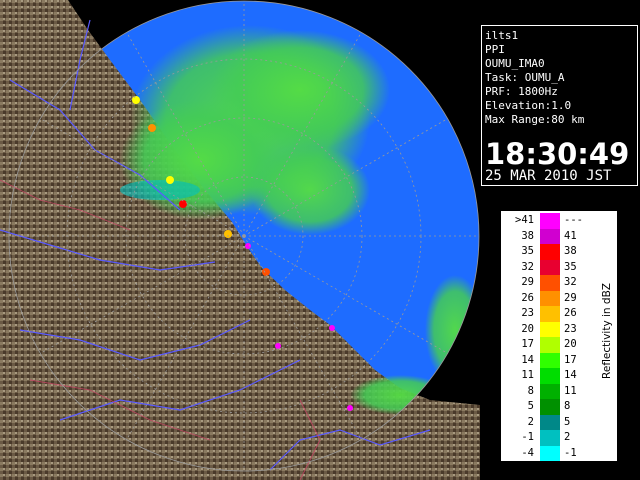 The image size is (640, 480). Describe the element at coordinates (527, 375) in the screenshot. I see `legend-lower-bound: 11` at that location.